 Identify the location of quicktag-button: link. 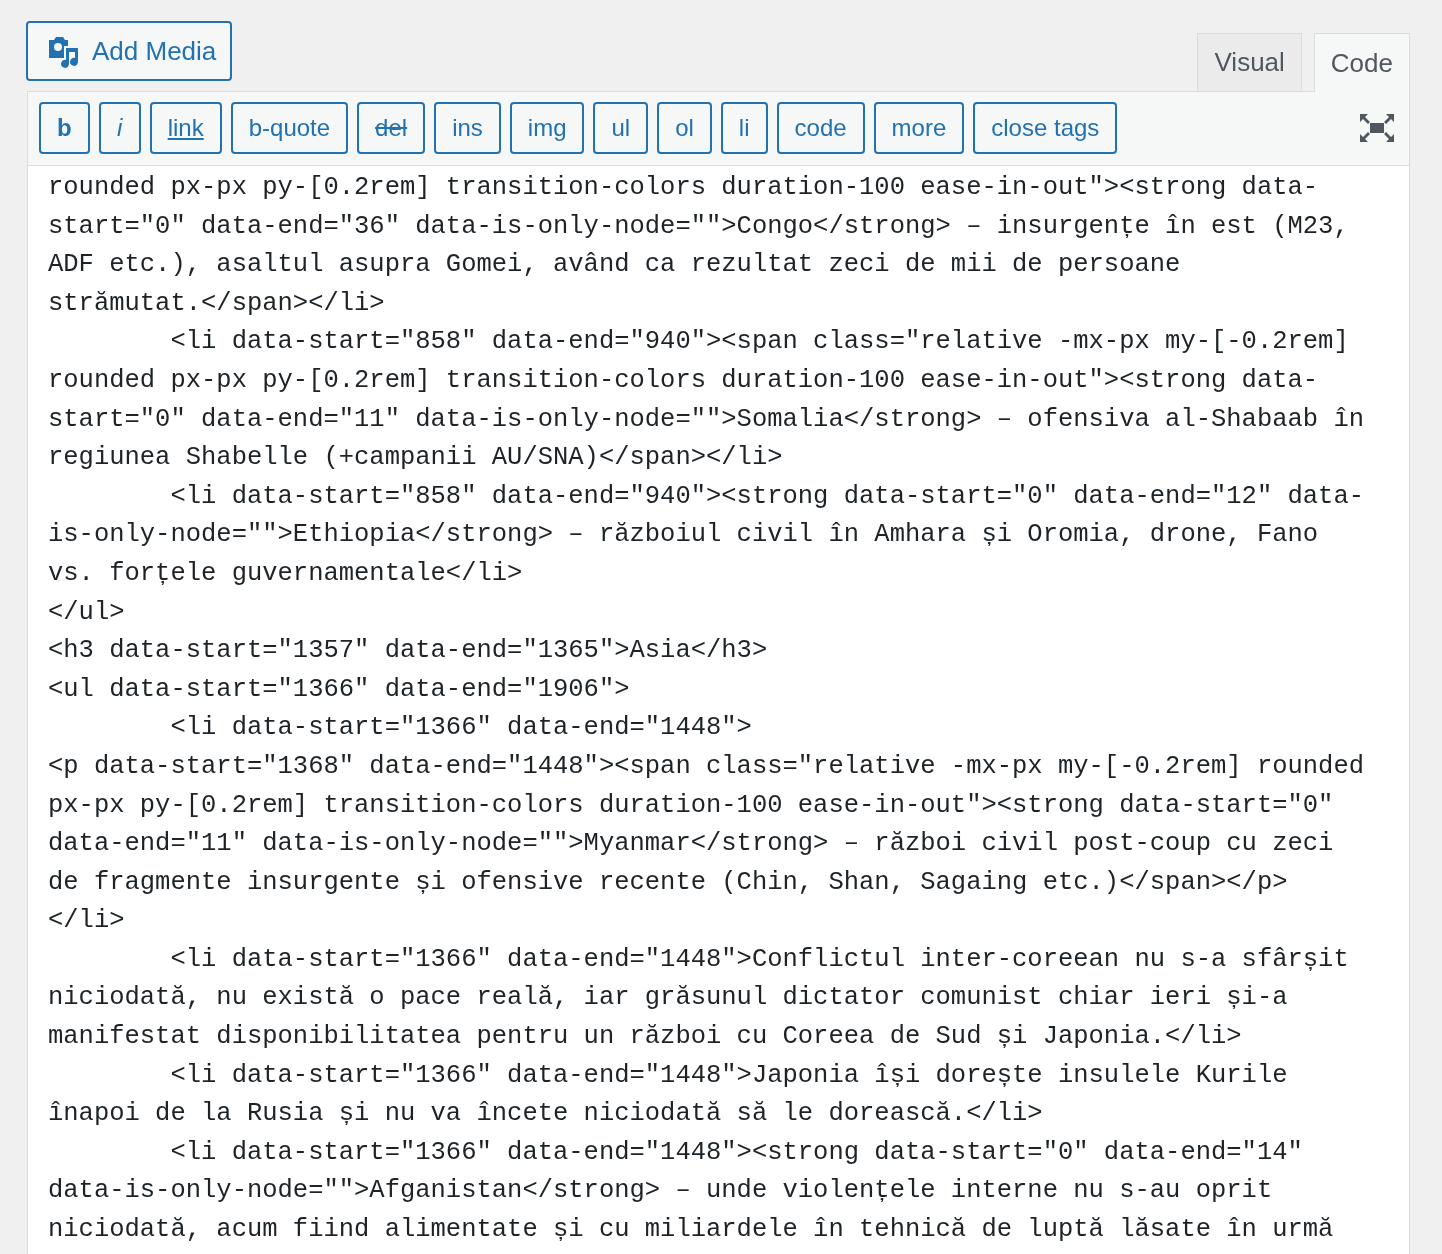
(185, 128).